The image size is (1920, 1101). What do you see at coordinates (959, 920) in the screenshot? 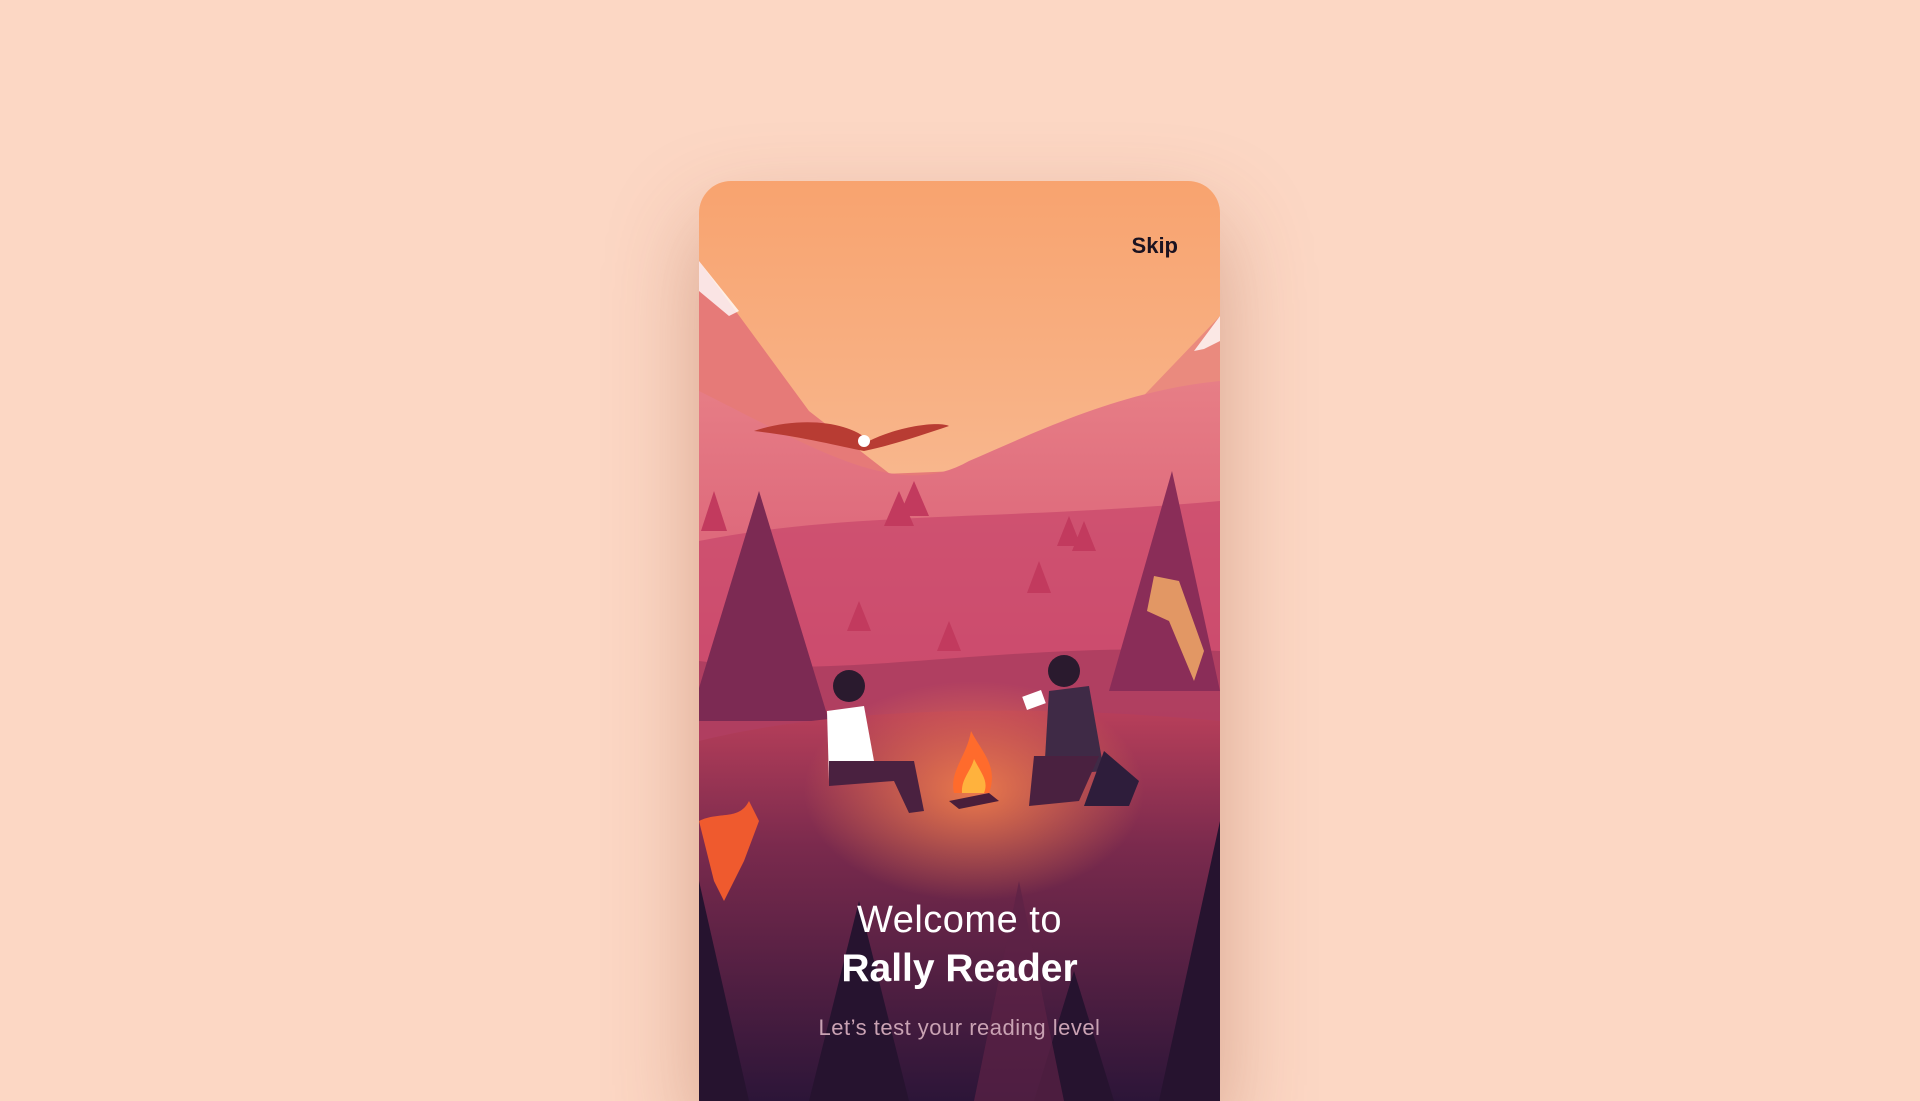
I see `welcome-heading: Welcome to` at bounding box center [959, 920].